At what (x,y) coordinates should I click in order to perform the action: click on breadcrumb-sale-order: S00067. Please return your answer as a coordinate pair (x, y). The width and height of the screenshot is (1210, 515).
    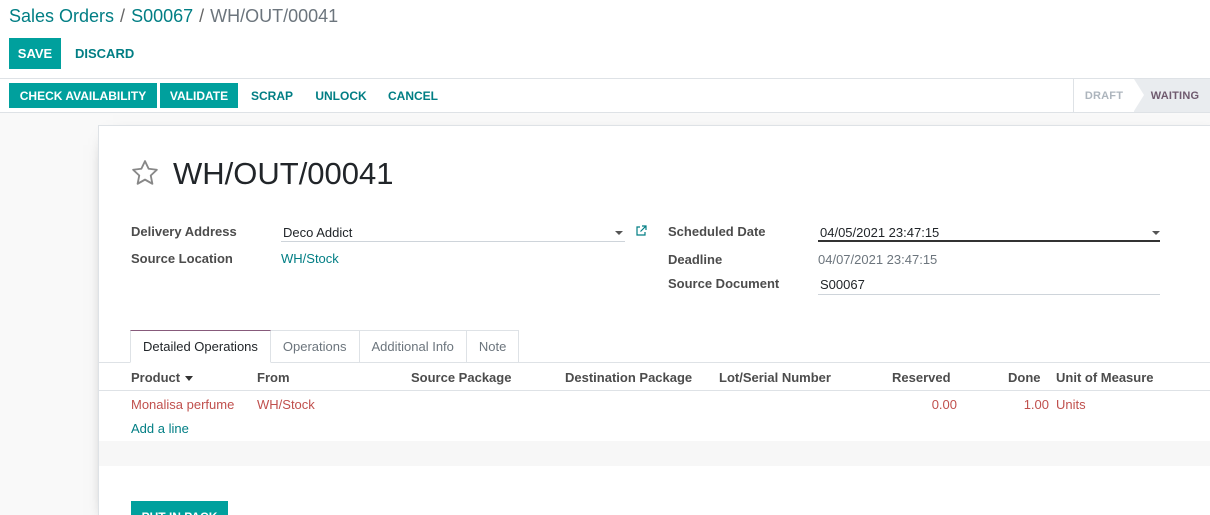
    Looking at the image, I should click on (162, 16).